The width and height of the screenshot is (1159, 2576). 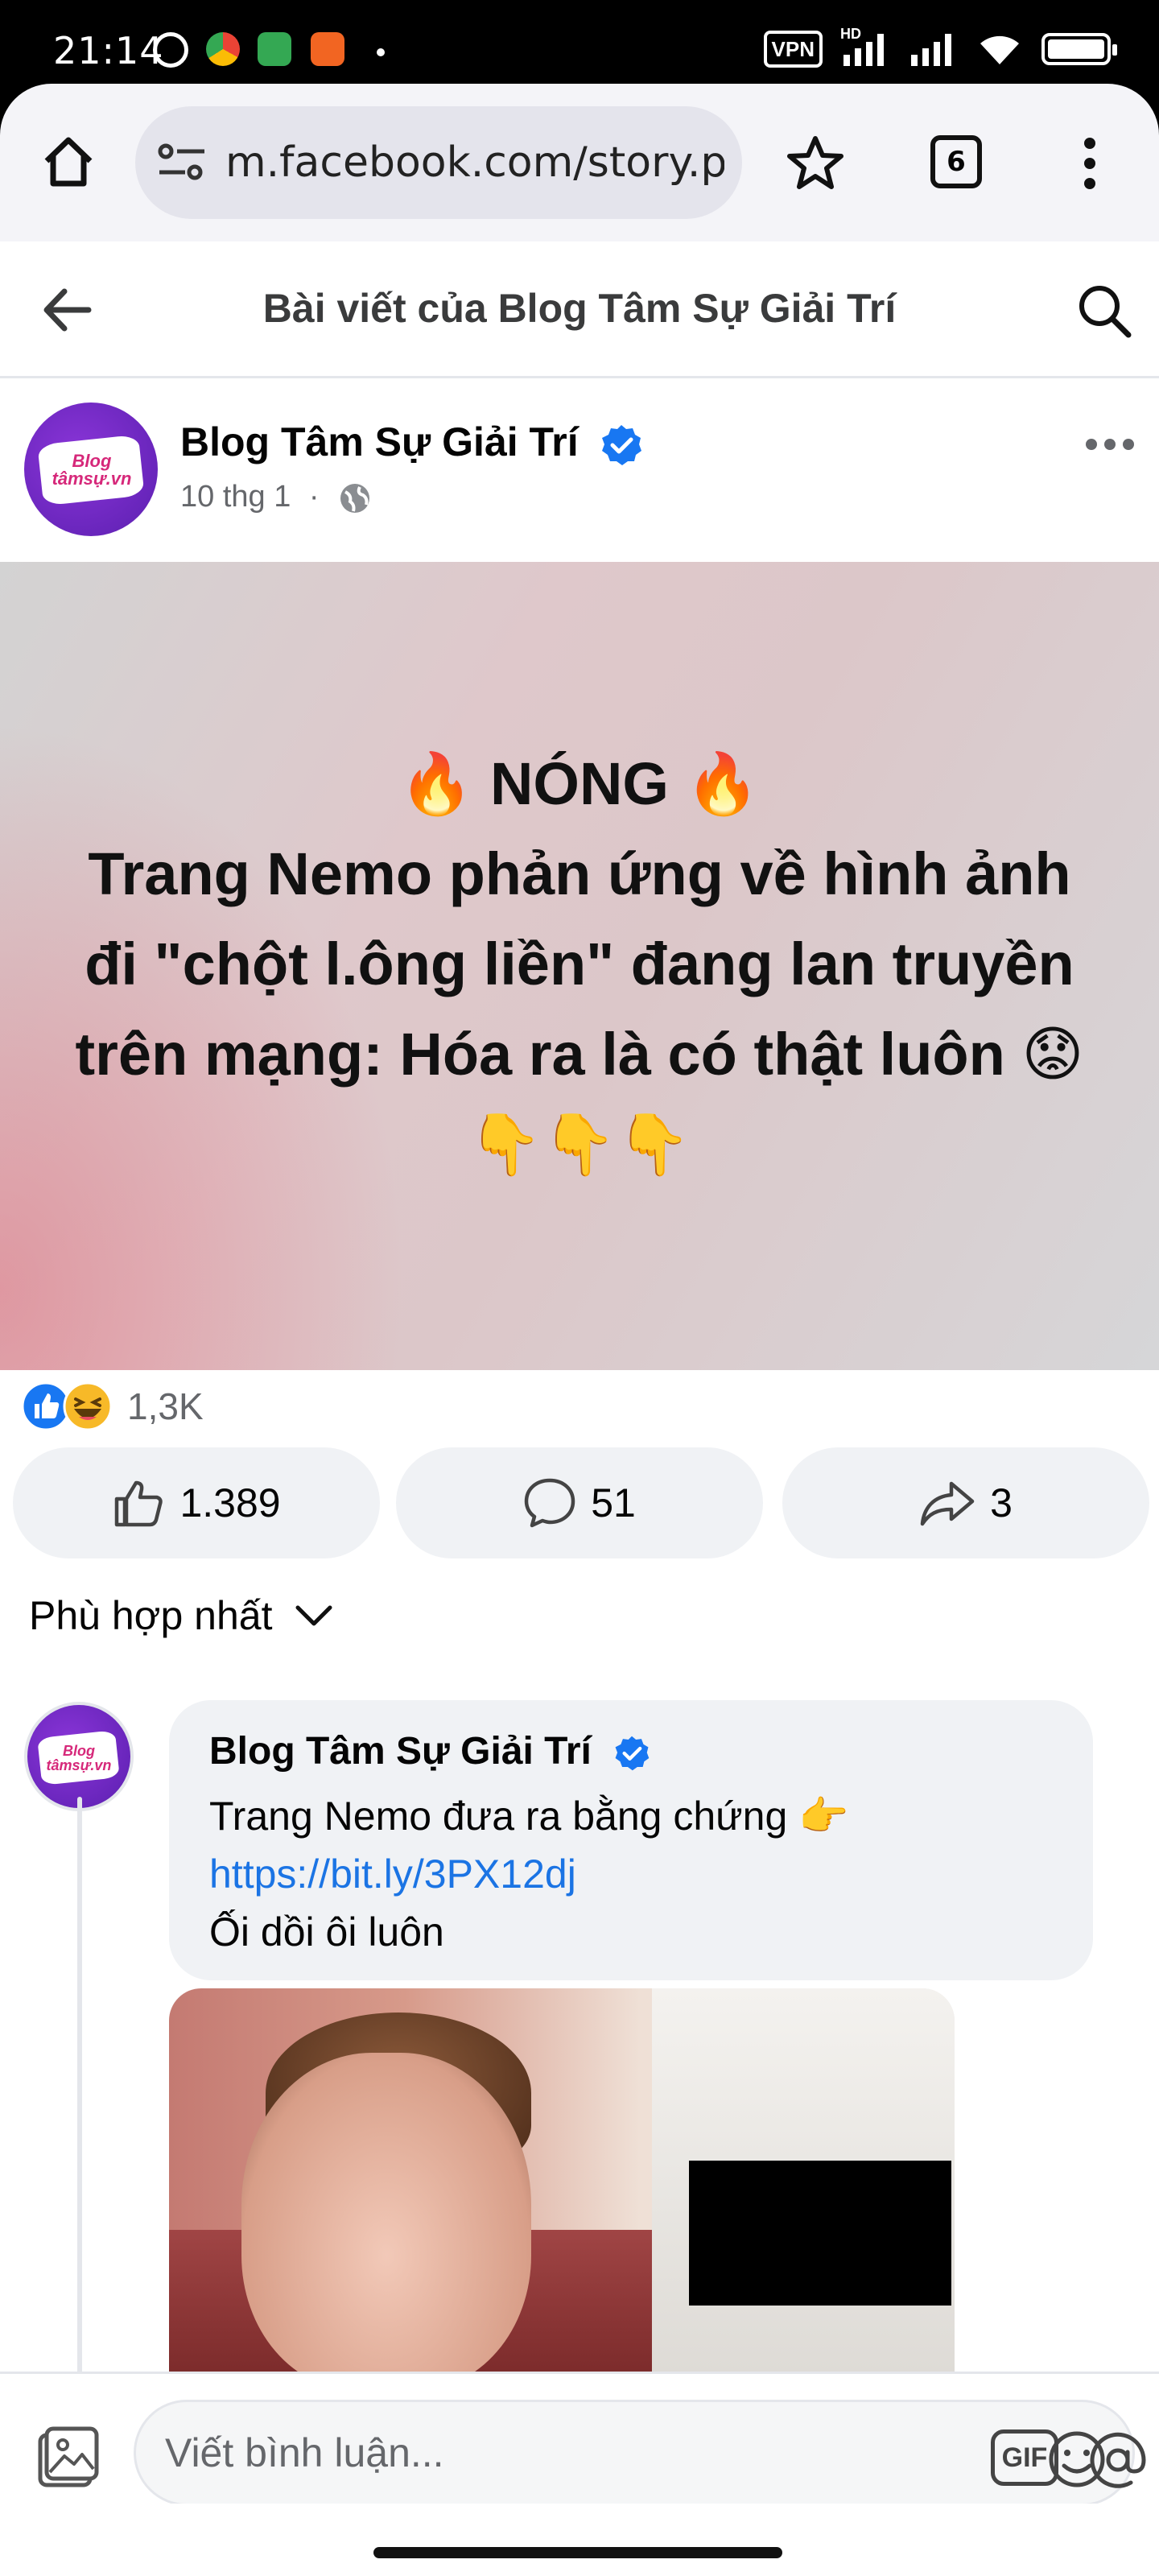 What do you see at coordinates (230, 1502) in the screenshot?
I see `like-count: 1.389` at bounding box center [230, 1502].